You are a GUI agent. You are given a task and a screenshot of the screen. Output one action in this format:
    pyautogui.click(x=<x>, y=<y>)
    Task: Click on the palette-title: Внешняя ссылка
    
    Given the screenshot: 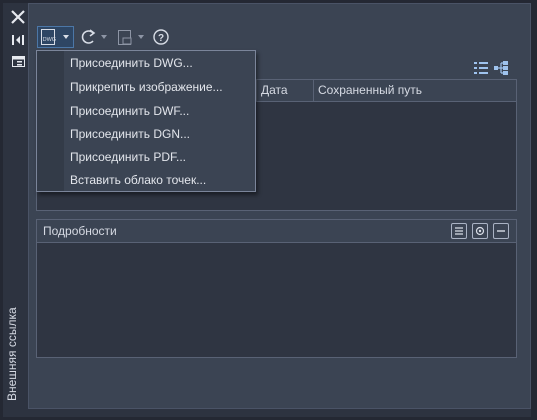 What is the action you would take?
    pyautogui.click(x=12, y=354)
    